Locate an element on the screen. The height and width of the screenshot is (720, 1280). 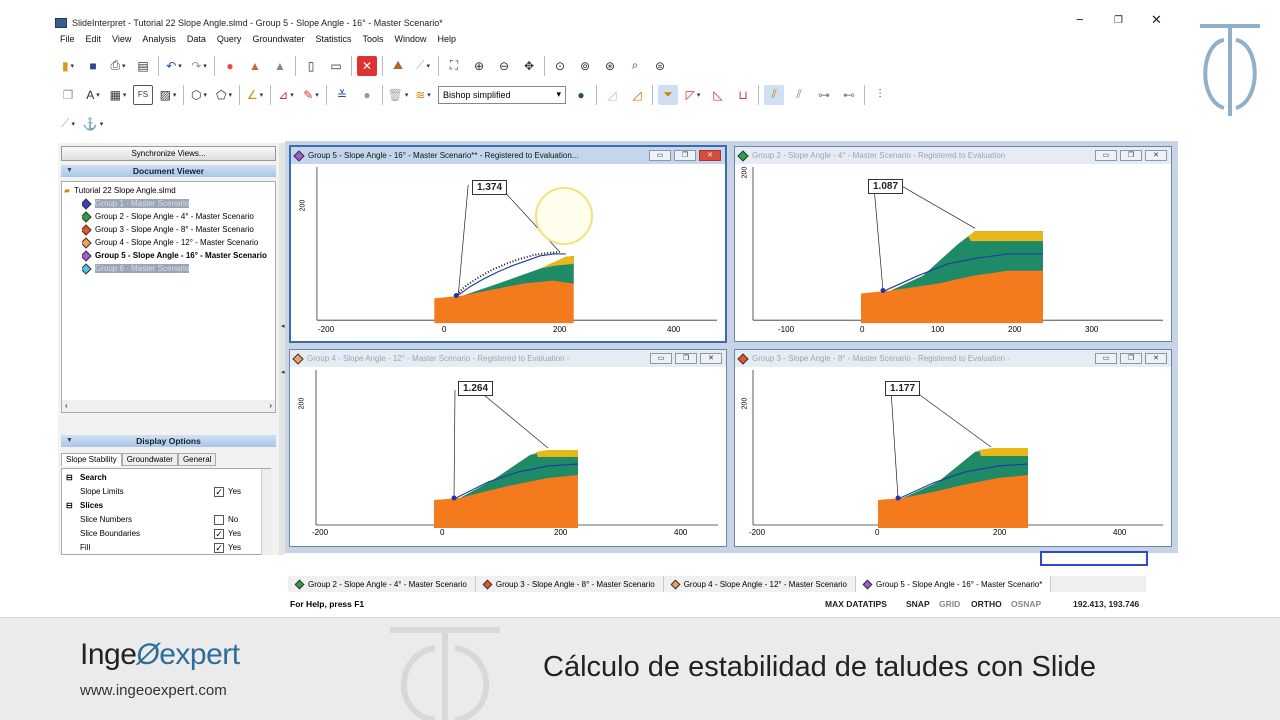
ruler-icon: ⟋ is located at coordinates (68, 124).